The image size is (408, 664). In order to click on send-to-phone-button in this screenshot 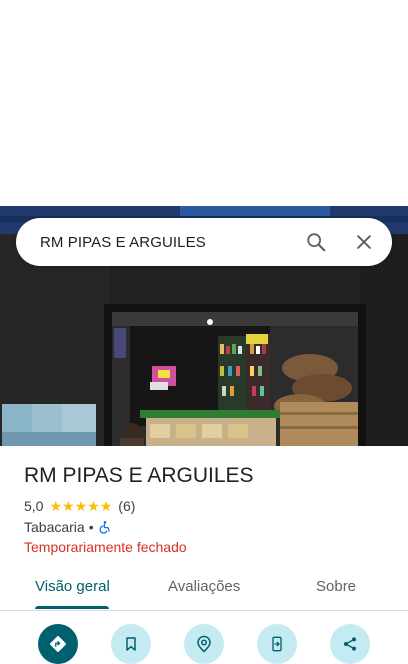, I will do `click(277, 644)`.